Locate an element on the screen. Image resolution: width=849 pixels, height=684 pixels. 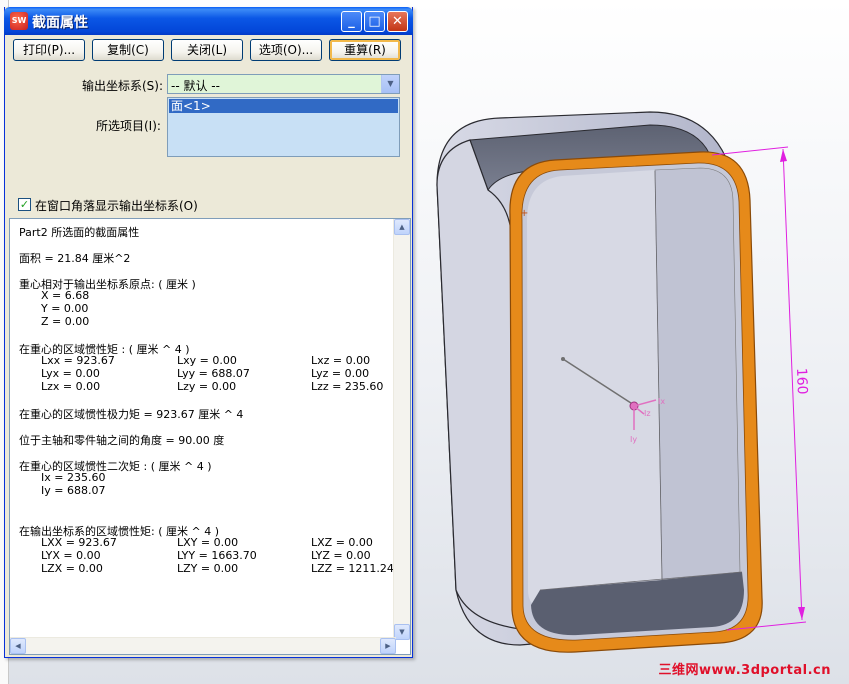
centroid-x: X = 6.68 is located at coordinates (65, 295).